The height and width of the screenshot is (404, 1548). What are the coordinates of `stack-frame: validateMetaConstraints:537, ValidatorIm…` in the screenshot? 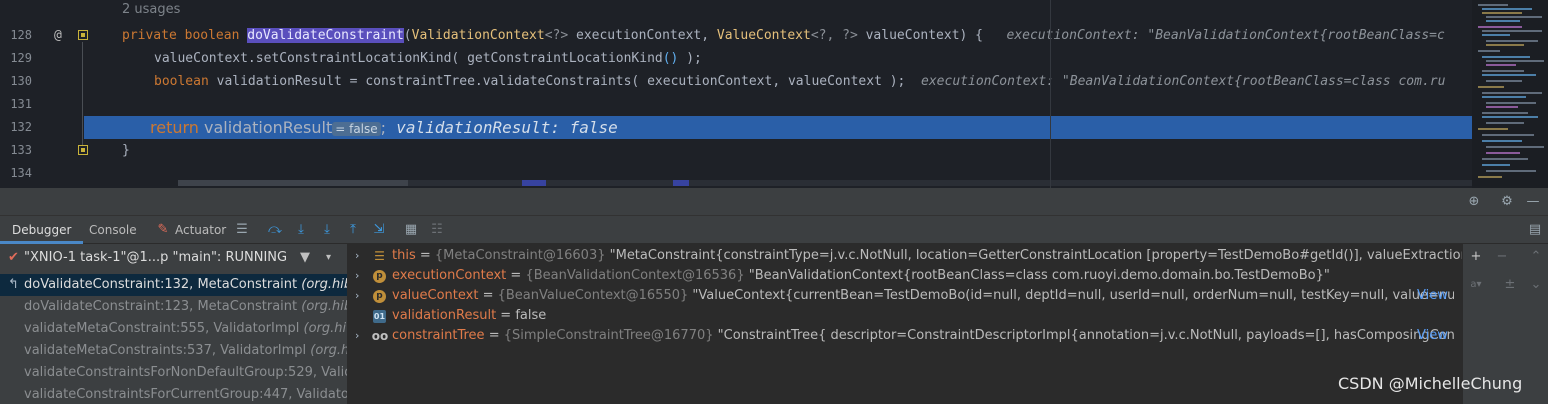 It's located at (173, 351).